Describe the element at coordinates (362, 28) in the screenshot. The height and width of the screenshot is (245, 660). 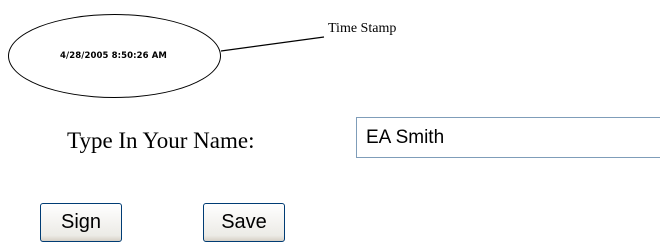
I see `timestamp-label: Time Stamp` at that location.